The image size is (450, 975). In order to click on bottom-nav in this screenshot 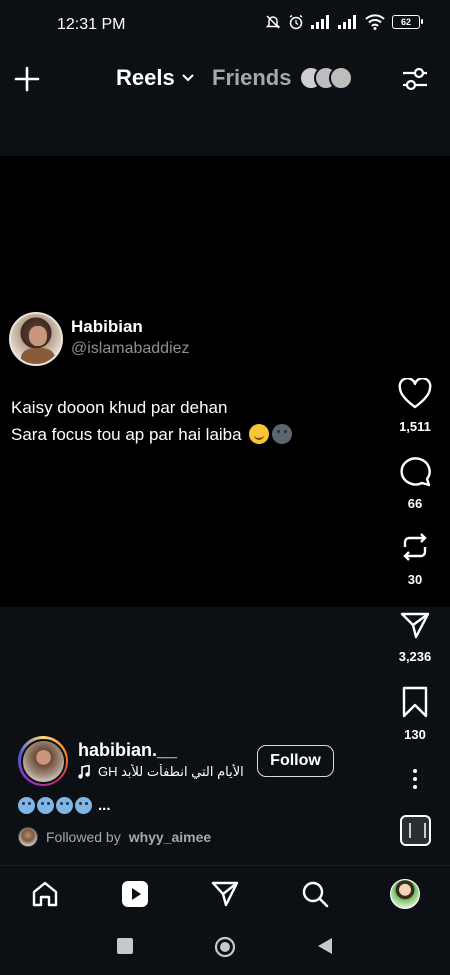, I will do `click(225, 894)`.